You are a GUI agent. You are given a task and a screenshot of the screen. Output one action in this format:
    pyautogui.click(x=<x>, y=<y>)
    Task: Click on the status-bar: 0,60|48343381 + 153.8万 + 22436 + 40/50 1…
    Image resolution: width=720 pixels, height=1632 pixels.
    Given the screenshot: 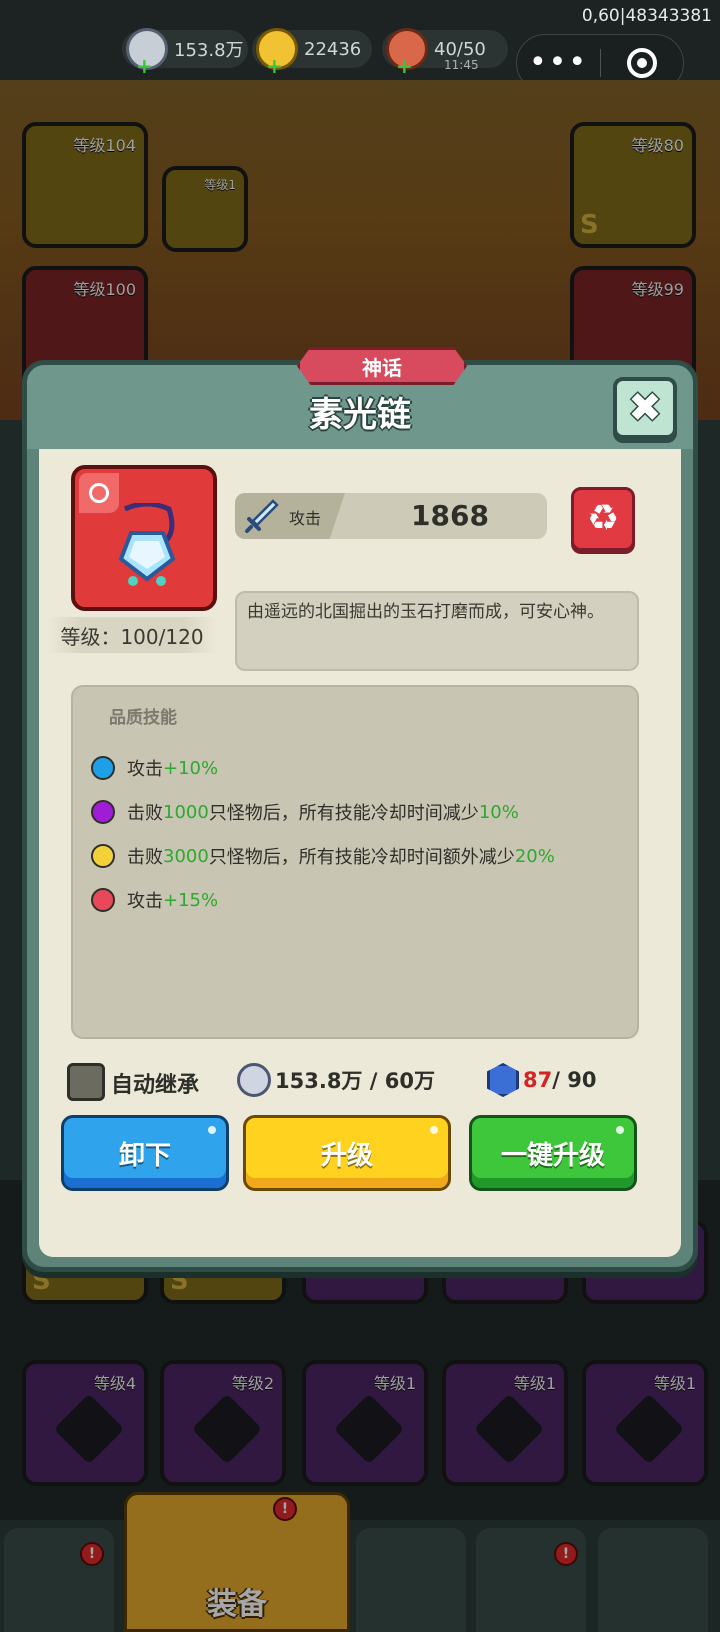 What is the action you would take?
    pyautogui.click(x=360, y=46)
    